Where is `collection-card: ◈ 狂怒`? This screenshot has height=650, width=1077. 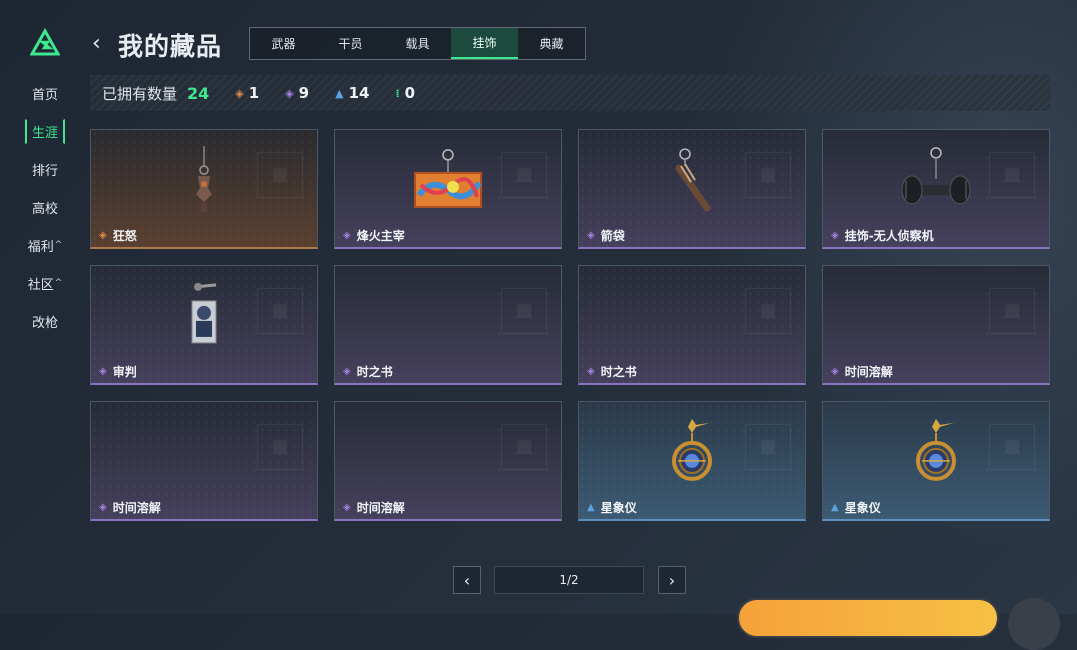
collection-card: ◈ 狂怒 is located at coordinates (204, 189).